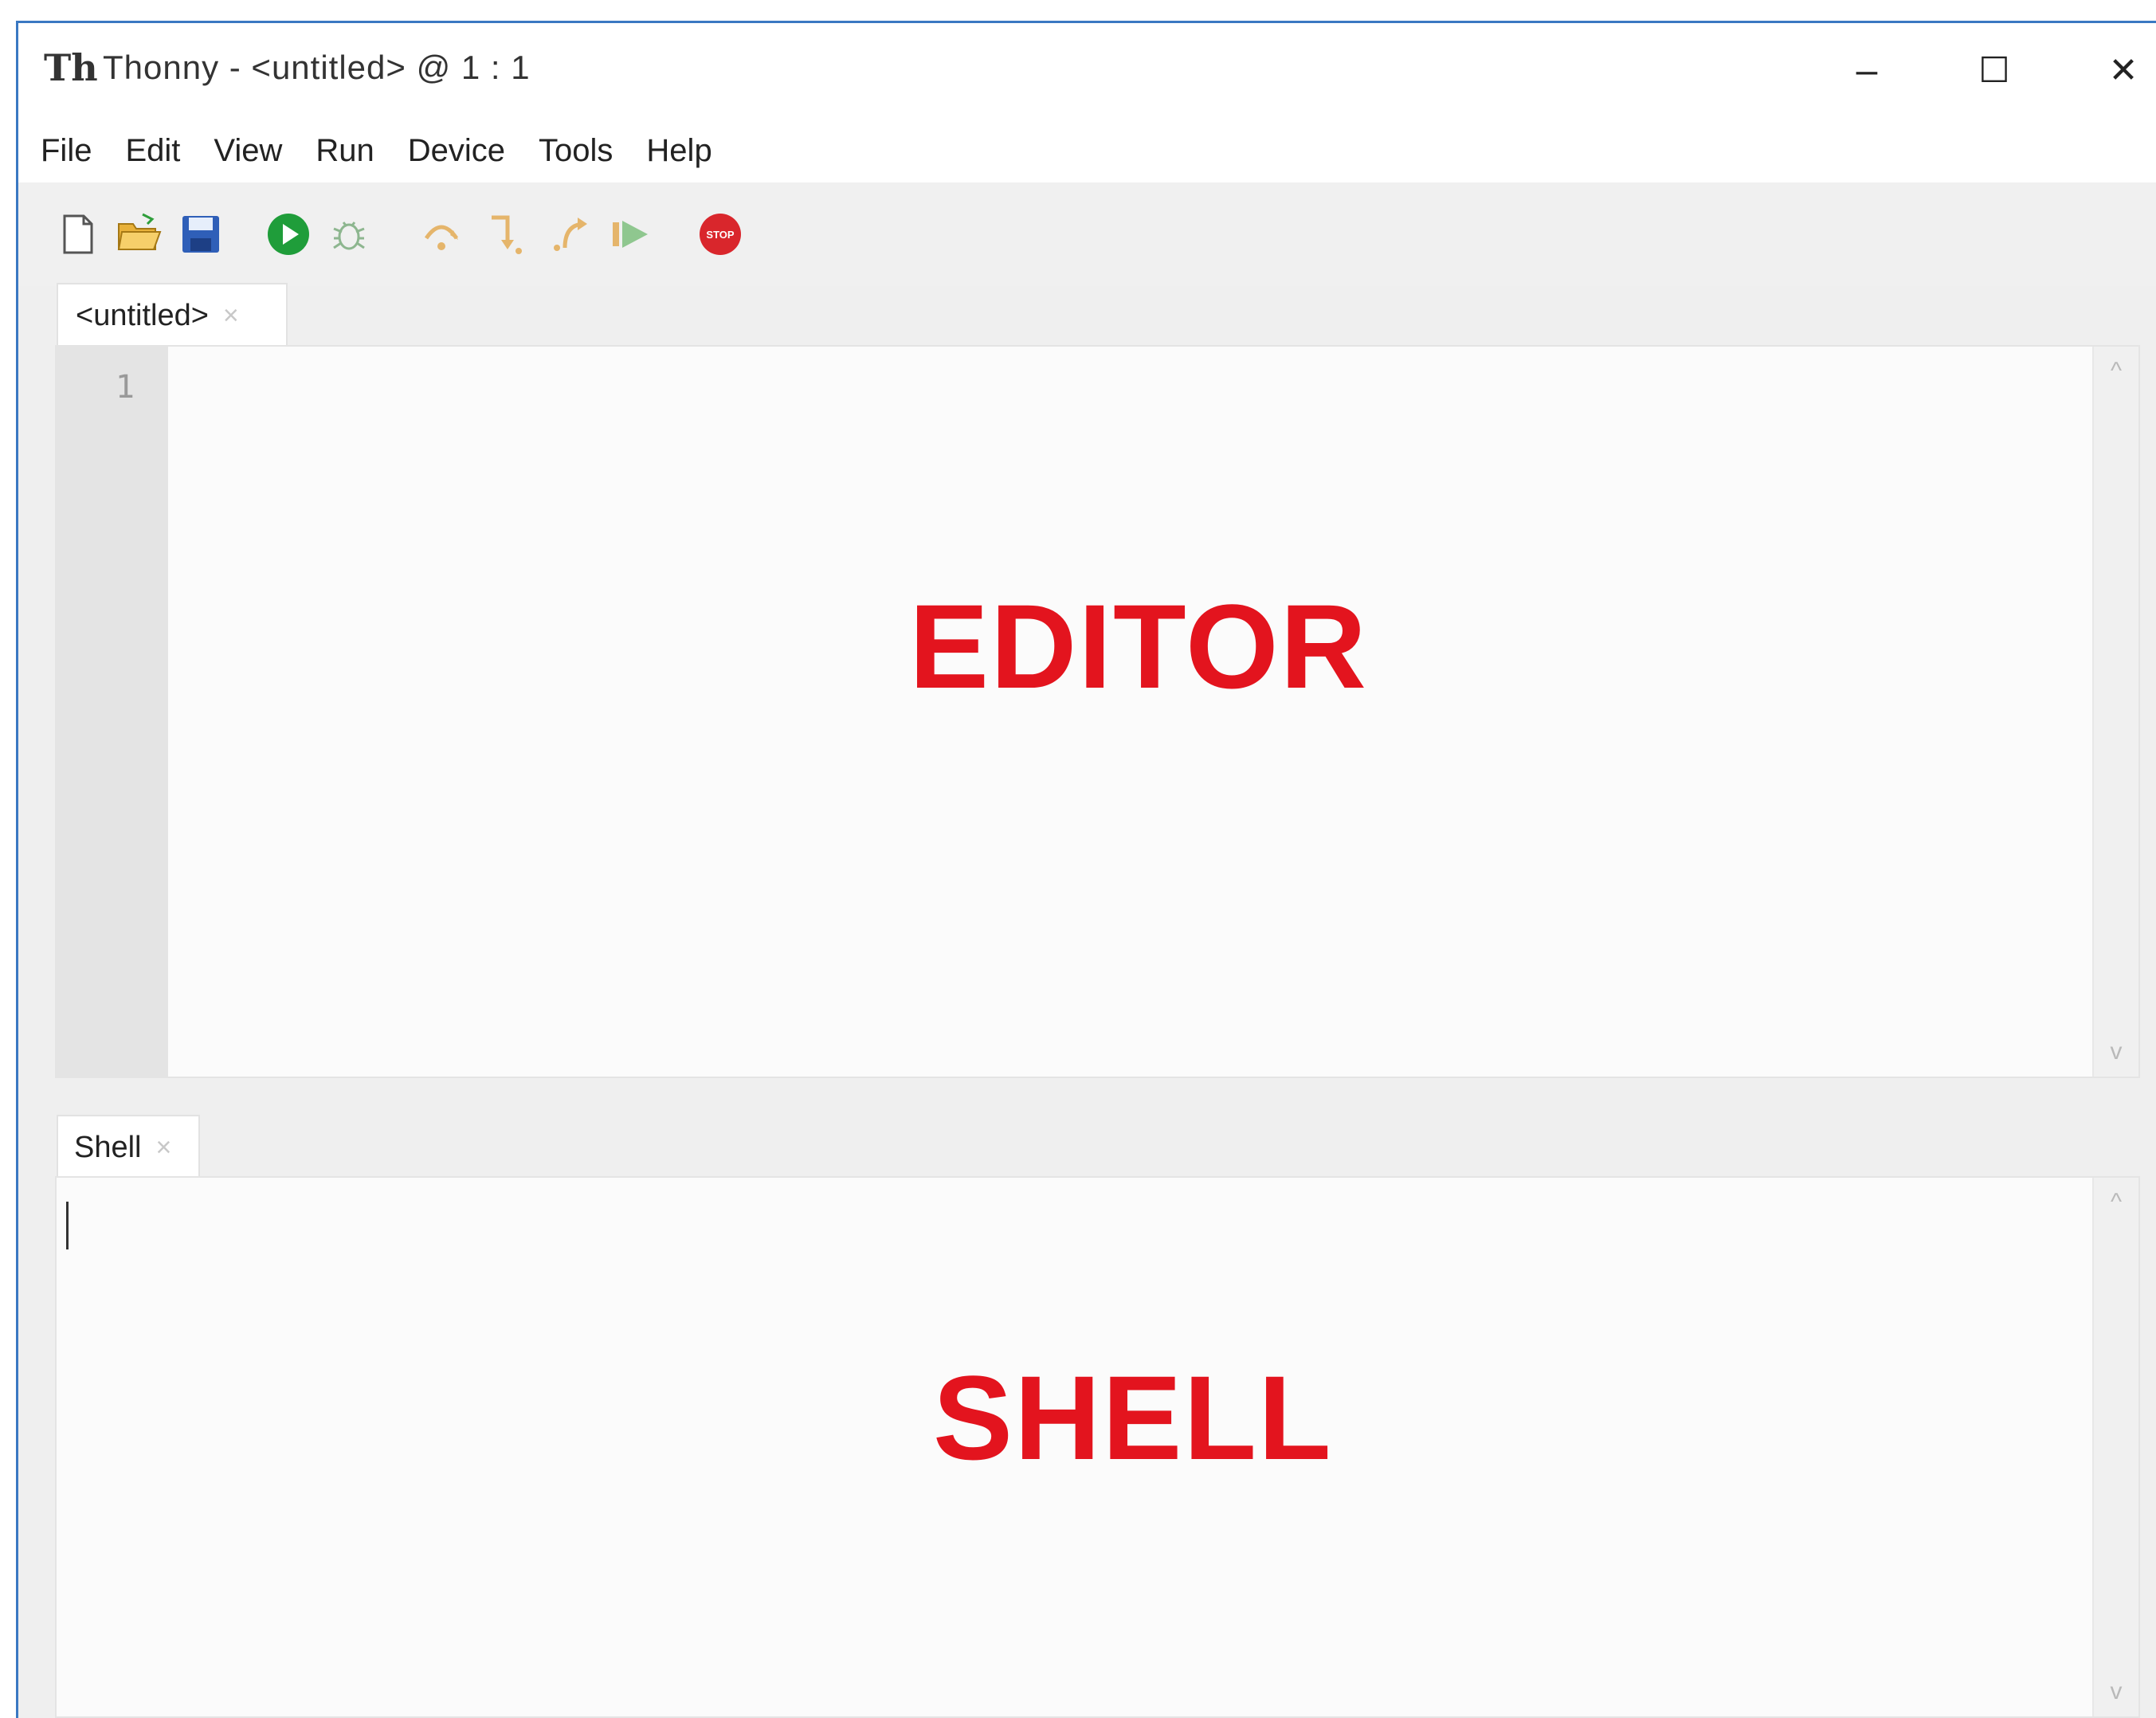  Describe the element at coordinates (317, 67) in the screenshot. I see `window-title: Thonny - <untitled> @ 1 : 1` at that location.